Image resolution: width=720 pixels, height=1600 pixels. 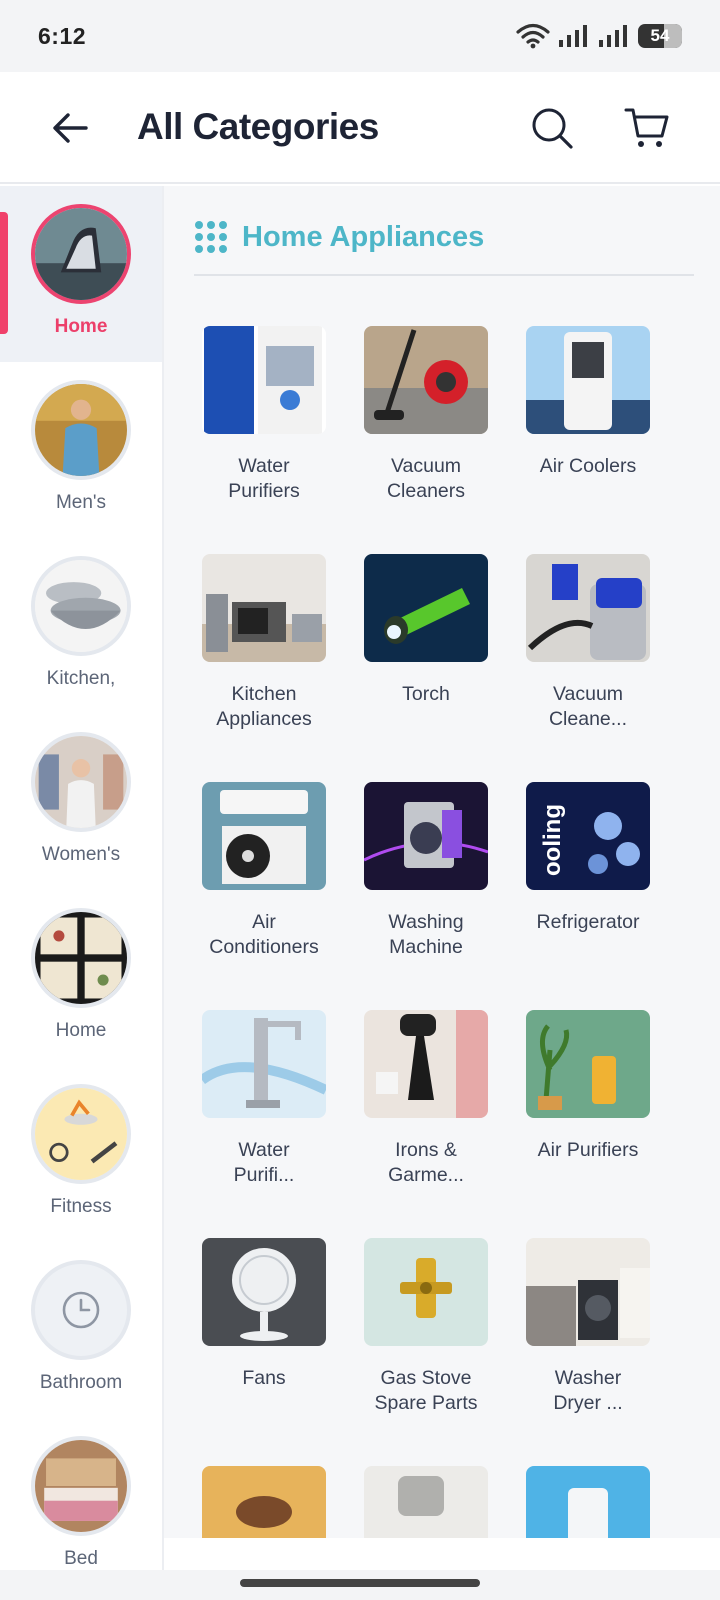 I want to click on svg-text: ooling, so click(x=552, y=840).